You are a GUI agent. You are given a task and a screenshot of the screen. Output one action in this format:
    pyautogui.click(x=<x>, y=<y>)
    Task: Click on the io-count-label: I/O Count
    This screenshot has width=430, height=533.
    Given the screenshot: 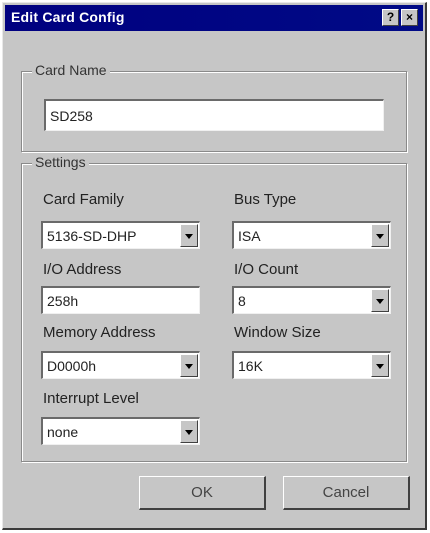 What is the action you would take?
    pyautogui.click(x=266, y=269)
    